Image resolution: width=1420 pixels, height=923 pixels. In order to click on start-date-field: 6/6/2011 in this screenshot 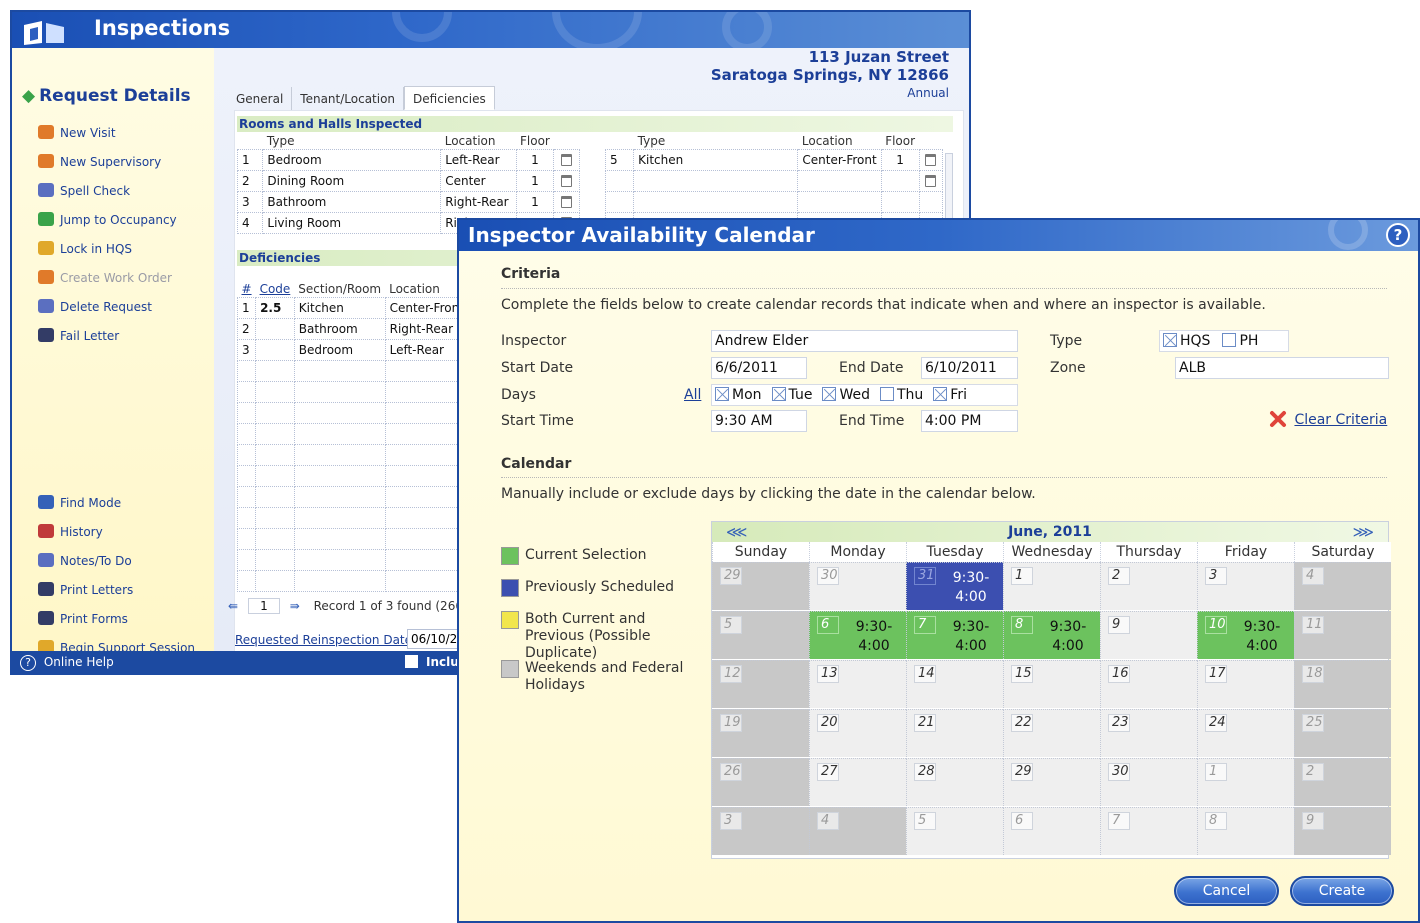, I will do `click(759, 368)`.